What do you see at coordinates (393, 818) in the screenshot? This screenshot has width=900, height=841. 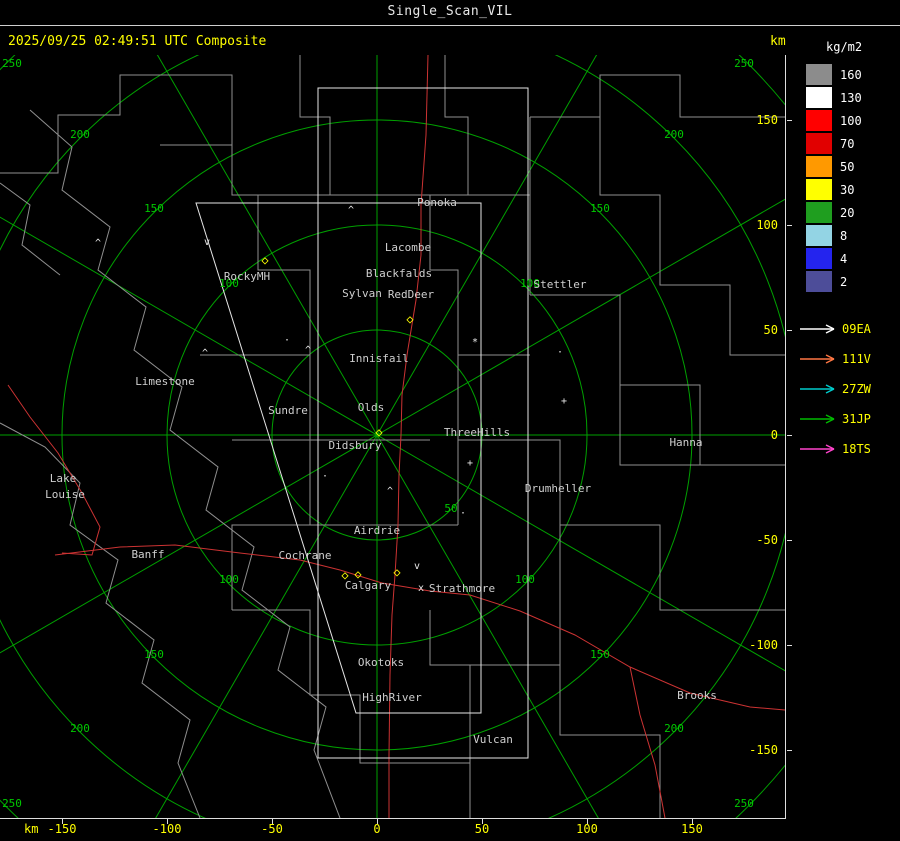 I see `map-border-bottom` at bounding box center [393, 818].